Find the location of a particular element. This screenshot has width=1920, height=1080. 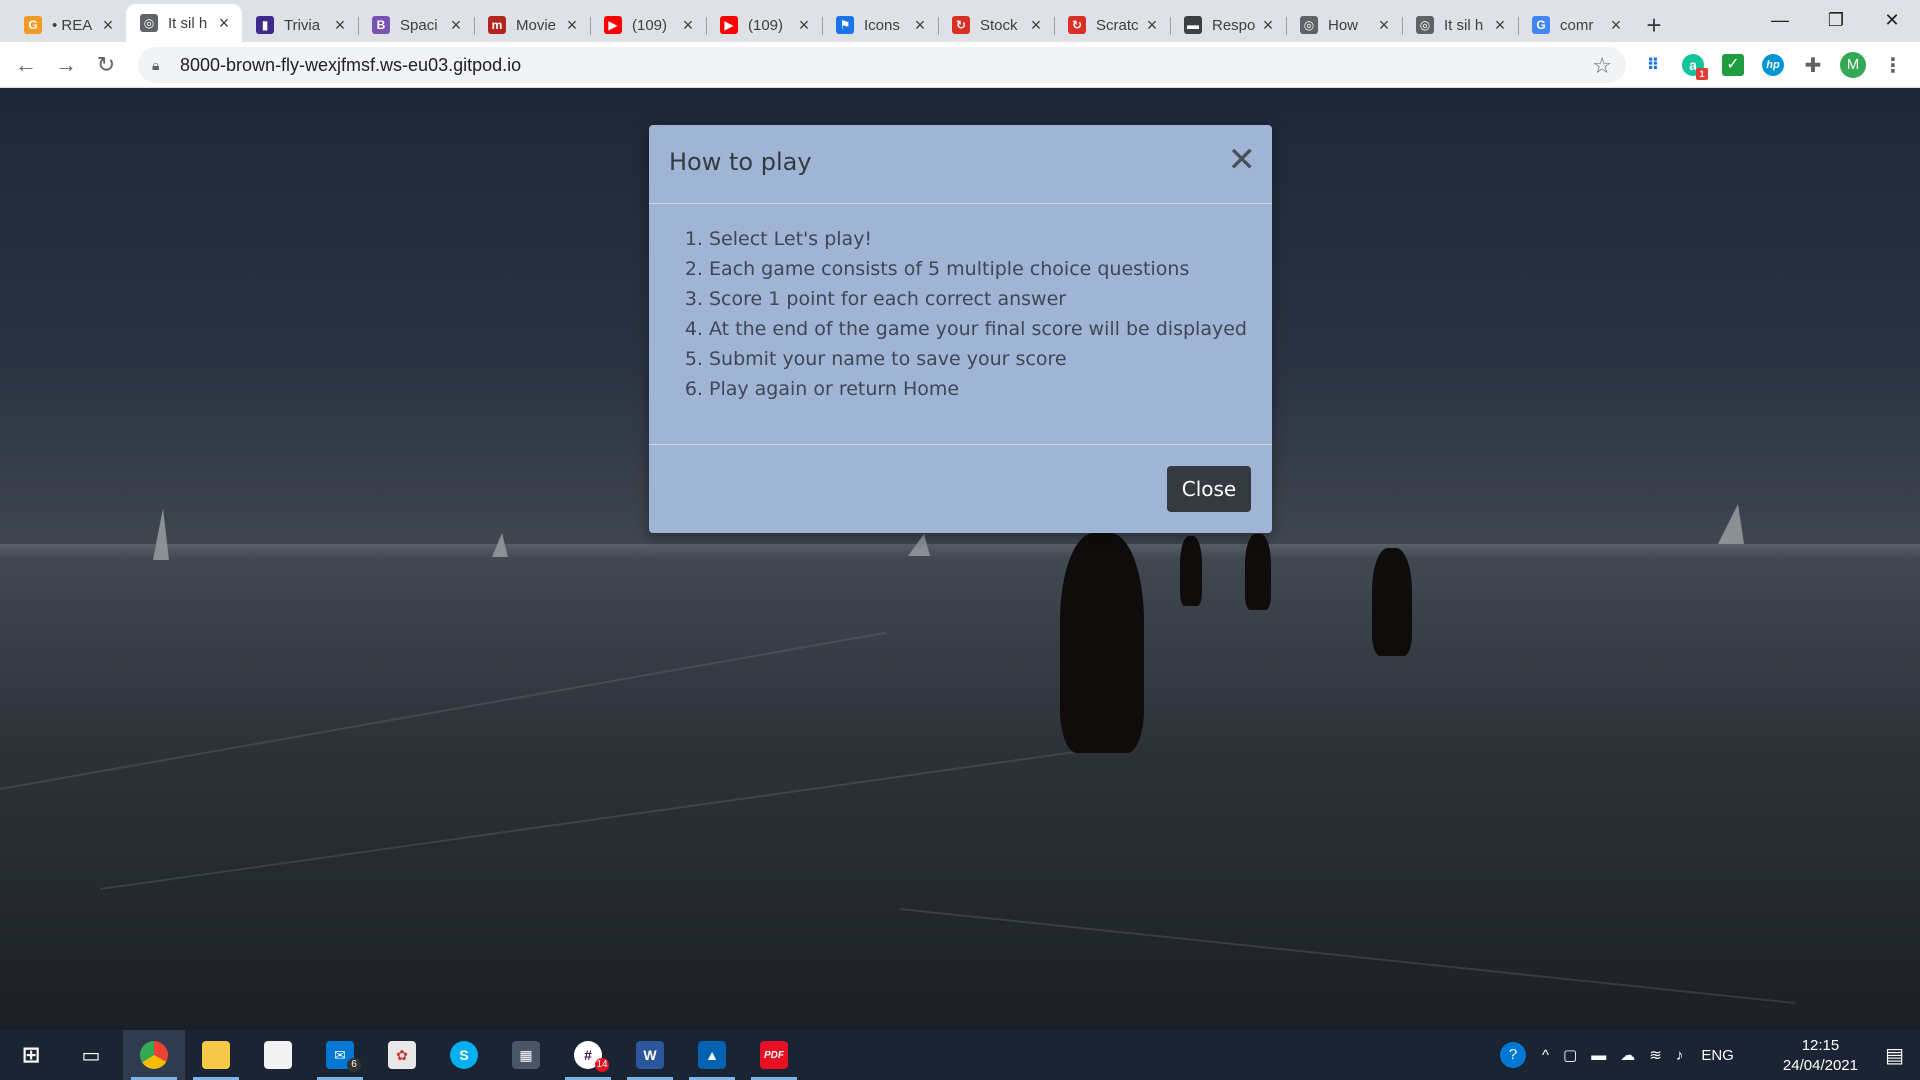

browser-tab: ↻ Scratc × is located at coordinates (1112, 25).